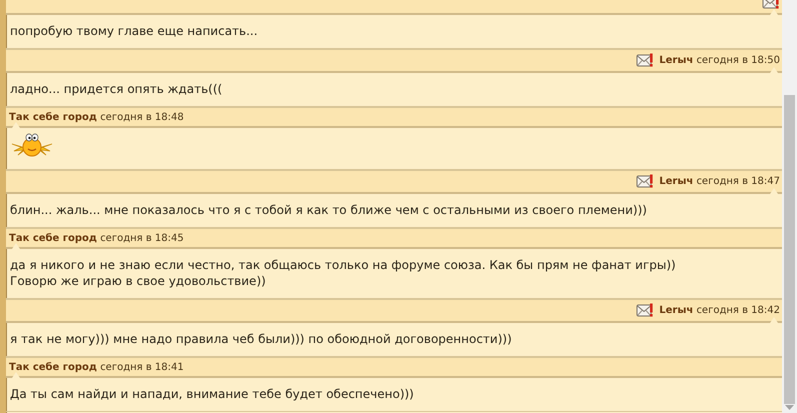 The height and width of the screenshot is (413, 797). What do you see at coordinates (212, 394) in the screenshot?
I see `message-text: Да ты сам найди и напади, внимание тебе будет обеспечено)))` at bounding box center [212, 394].